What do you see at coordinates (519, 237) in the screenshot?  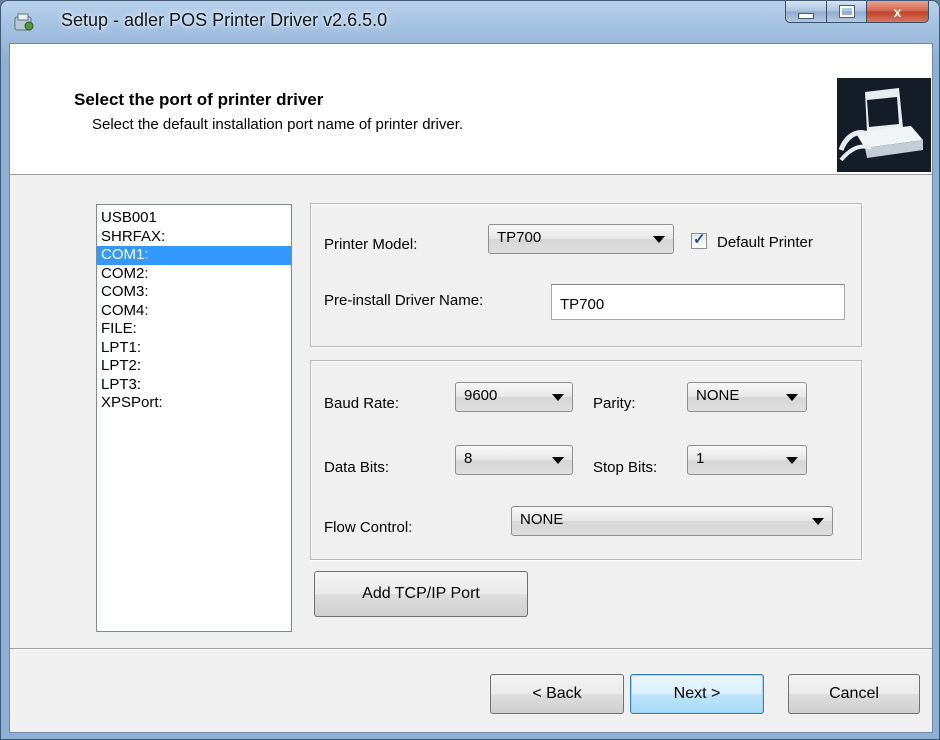 I see `printer-model-value: TP700` at bounding box center [519, 237].